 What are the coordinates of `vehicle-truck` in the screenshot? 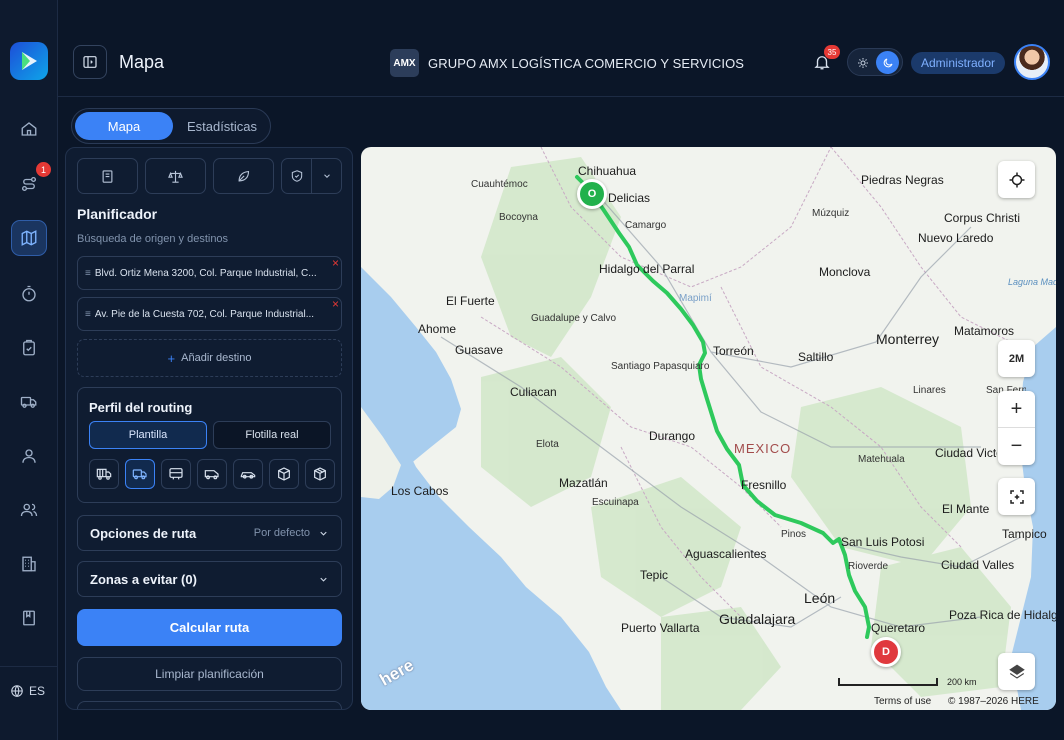 It's located at (140, 474).